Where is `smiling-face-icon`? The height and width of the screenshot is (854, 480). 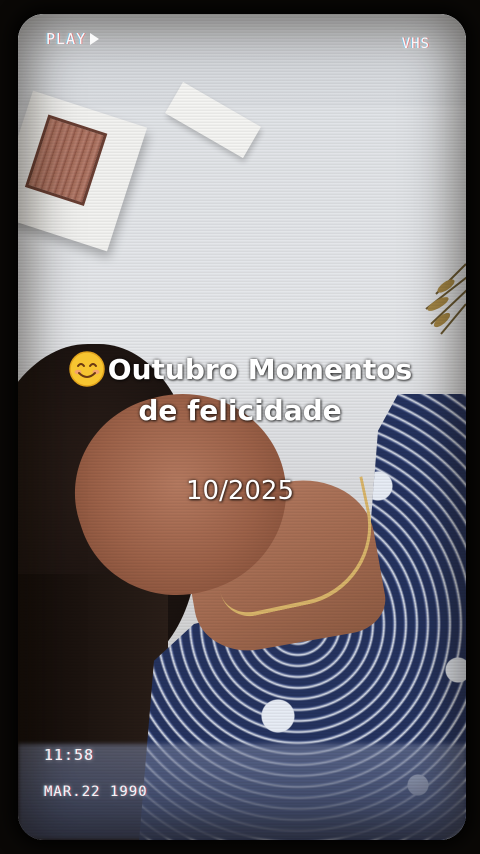
smiling-face-icon is located at coordinates (87, 369).